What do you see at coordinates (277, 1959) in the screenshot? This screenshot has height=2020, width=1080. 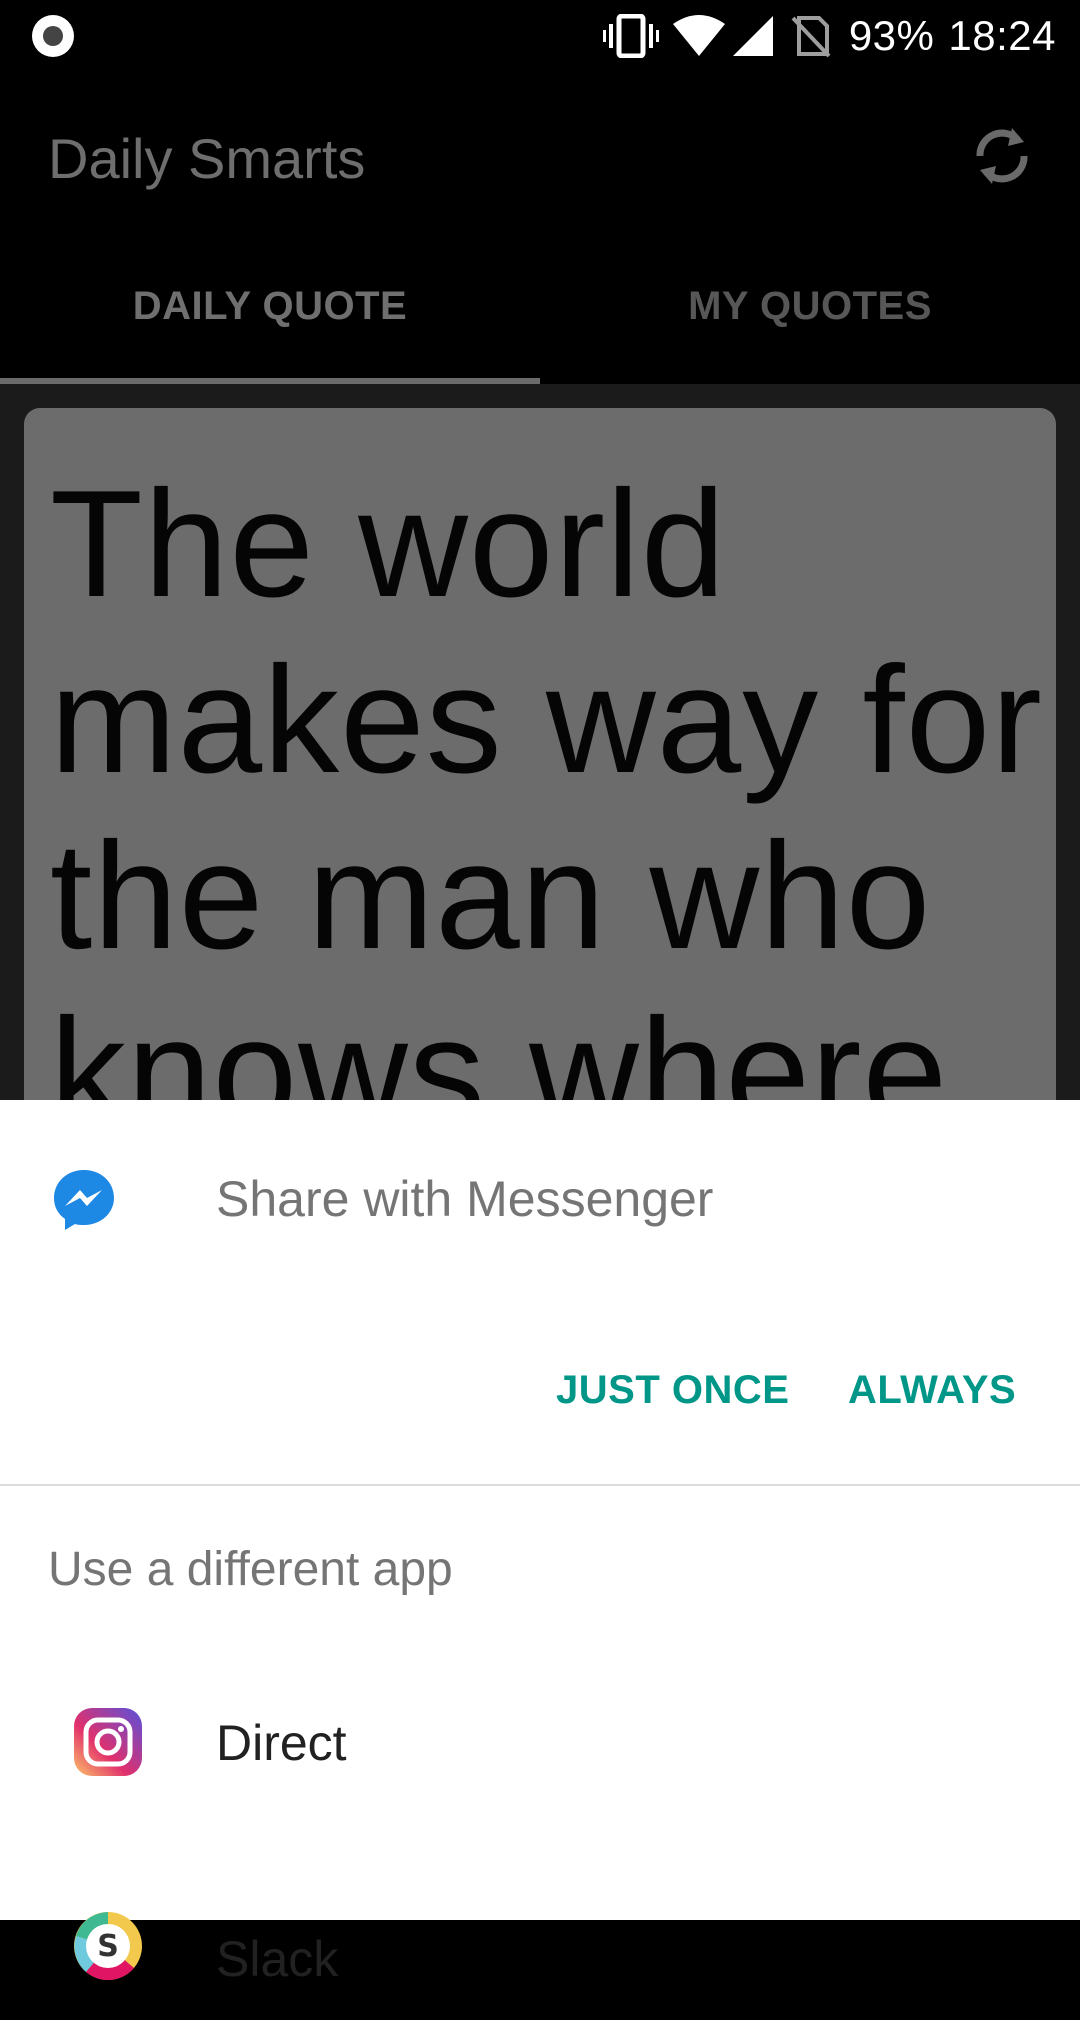 I see `app-label-slack: Slack` at bounding box center [277, 1959].